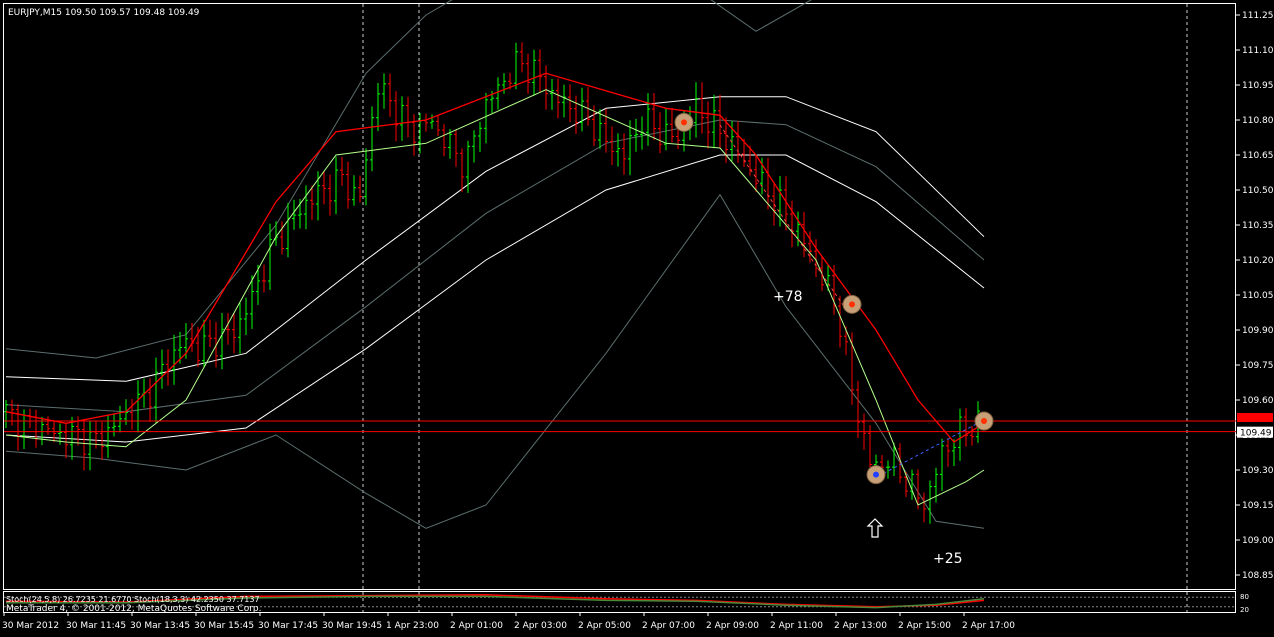 This screenshot has height=637, width=1274. Describe the element at coordinates (1258, 401) in the screenshot. I see `price-tick-label: 109.60` at that location.